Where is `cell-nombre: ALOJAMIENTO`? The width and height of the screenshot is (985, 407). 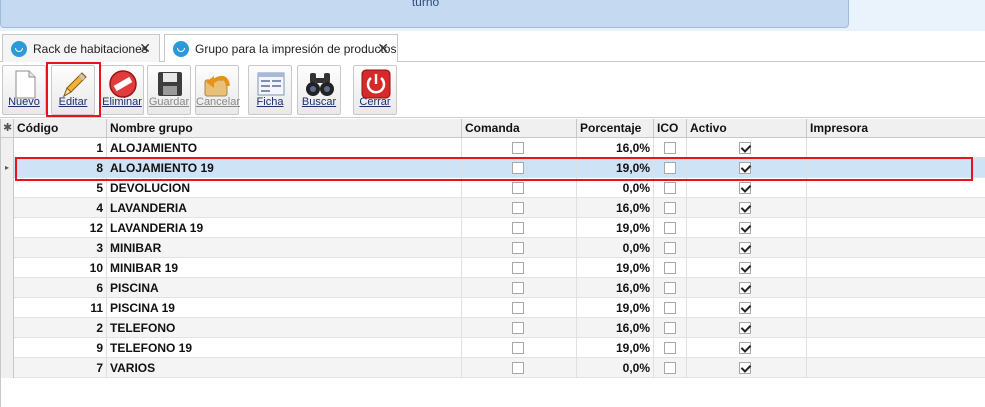
cell-nombre: ALOJAMIENTO is located at coordinates (284, 148).